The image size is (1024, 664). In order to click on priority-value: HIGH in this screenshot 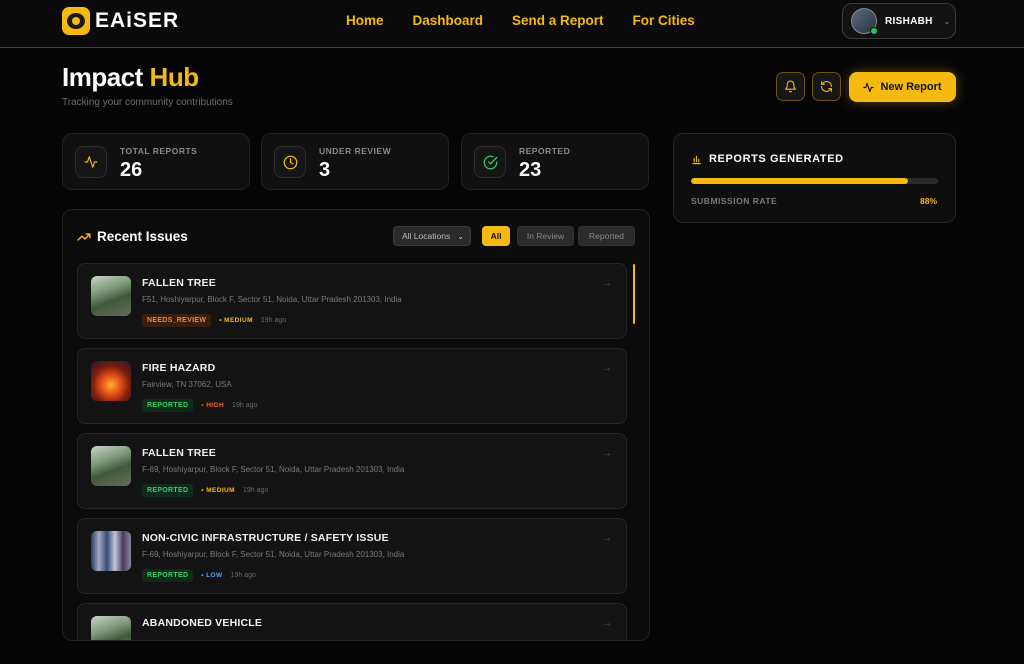, I will do `click(215, 405)`.